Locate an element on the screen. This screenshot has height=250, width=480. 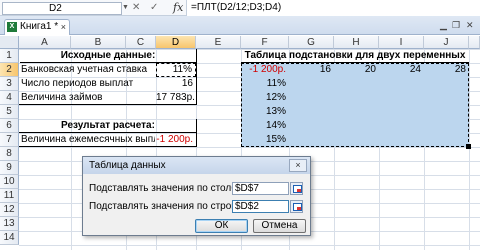
input-block-right-border is located at coordinates (196, 77).